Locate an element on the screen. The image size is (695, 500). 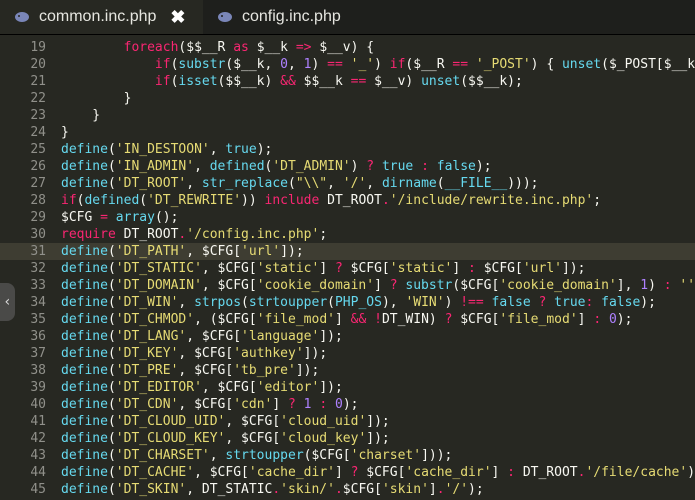
code-line: 25 define('IN_DESTOON', true); is located at coordinates (347, 149).